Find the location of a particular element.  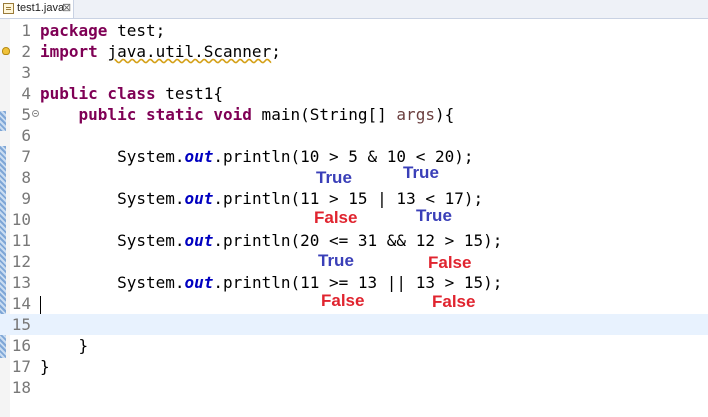

java-file-icon is located at coordinates (8, 8).